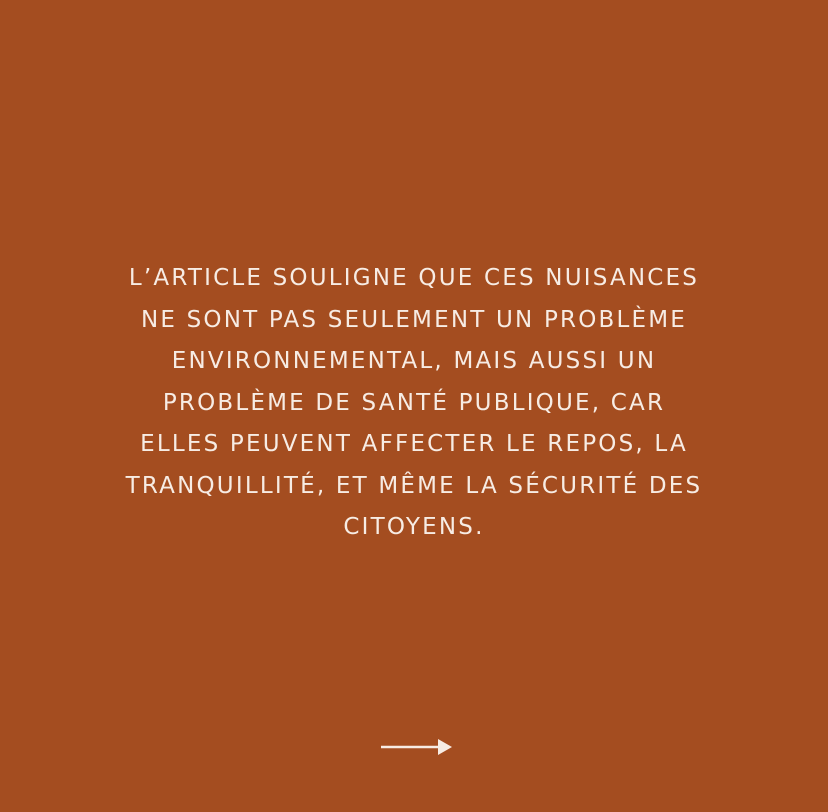 The width and height of the screenshot is (828, 812). What do you see at coordinates (414, 444) in the screenshot?
I see `slide-text-line: ELLES PEUVENT AFFECTER LE REPOS, LA` at bounding box center [414, 444].